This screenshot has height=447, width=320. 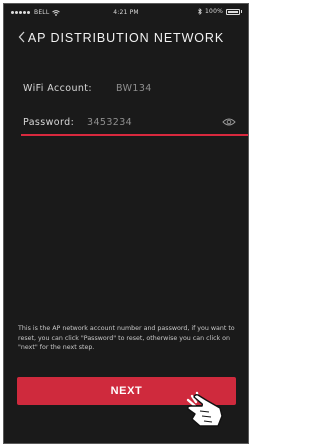 I want to click on battery-icon, so click(x=233, y=11).